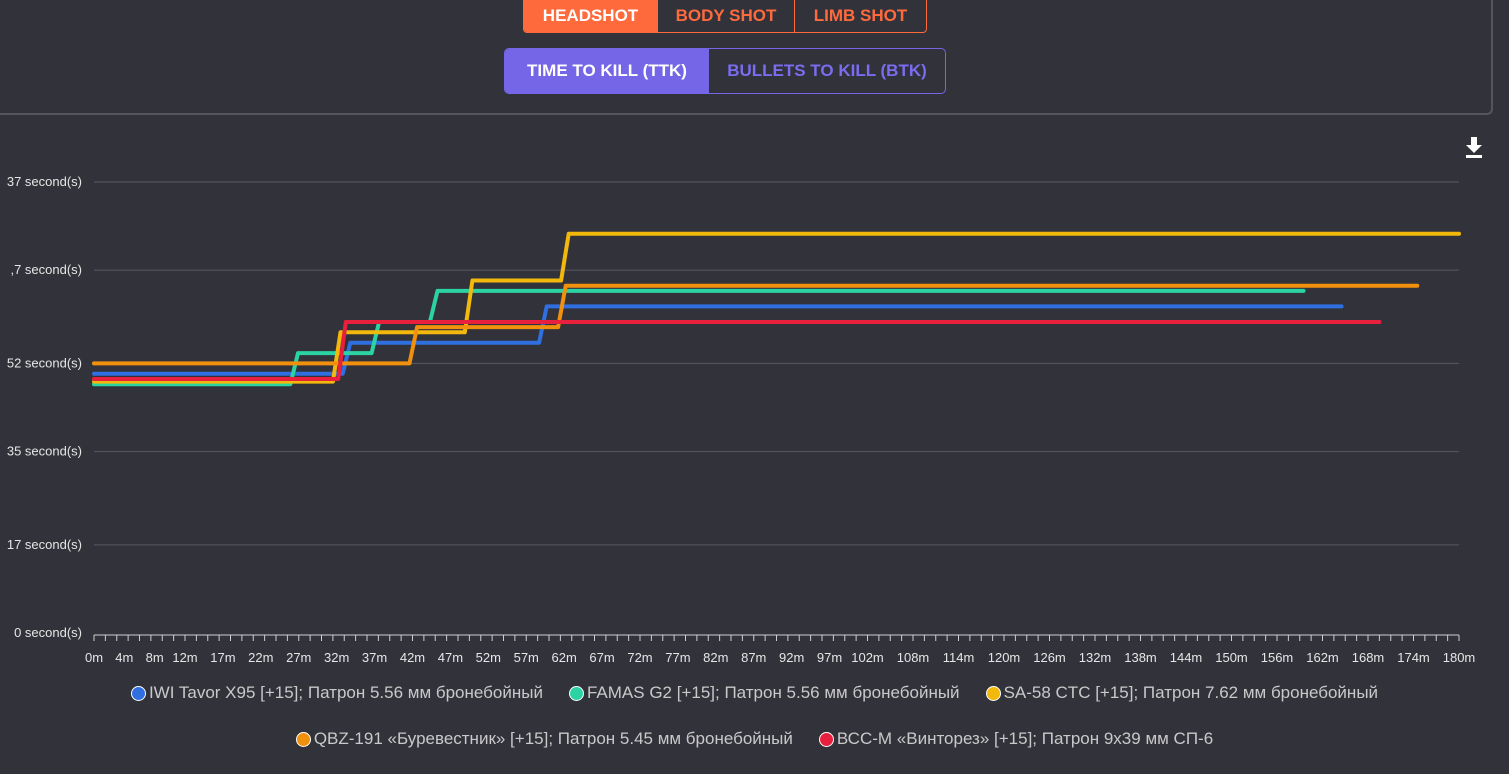  Describe the element at coordinates (607, 71) in the screenshot. I see `tab-time-to-kill: TIME TO KILL (TTK)` at that location.